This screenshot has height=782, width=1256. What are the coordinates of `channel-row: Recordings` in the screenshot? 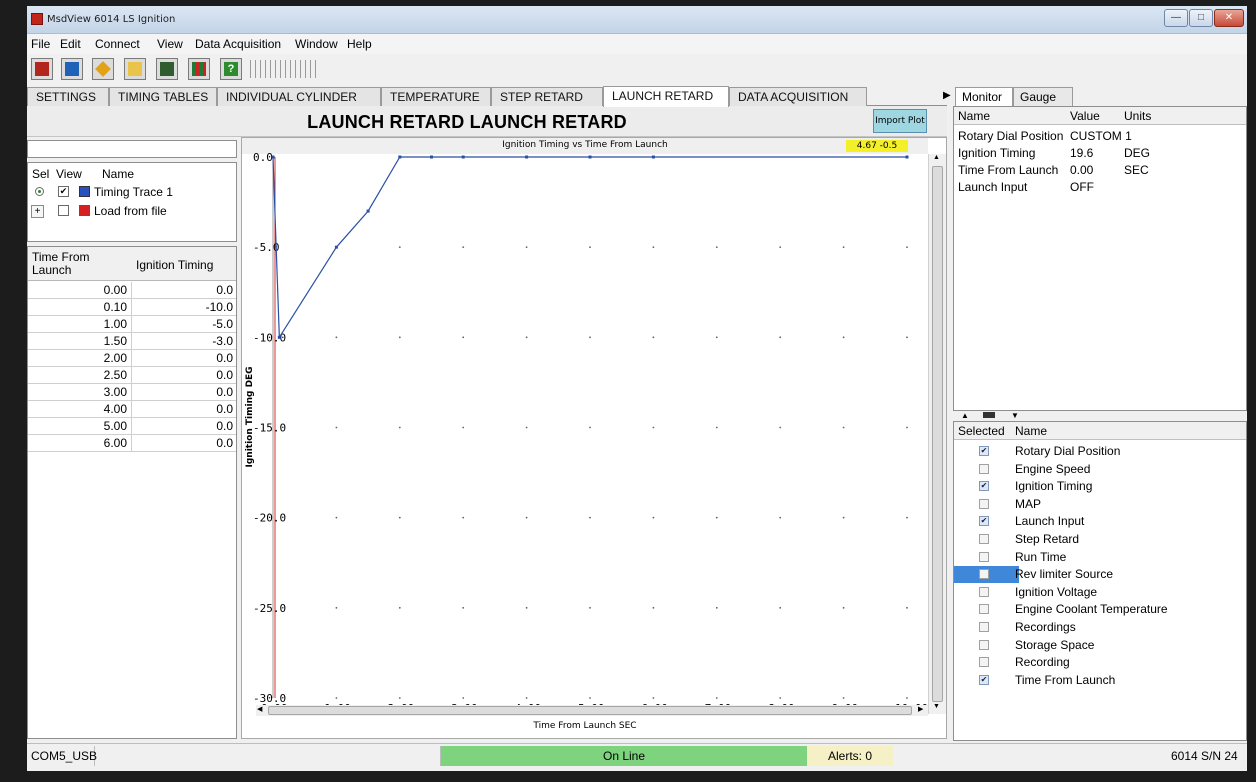 It's located at (1100, 627).